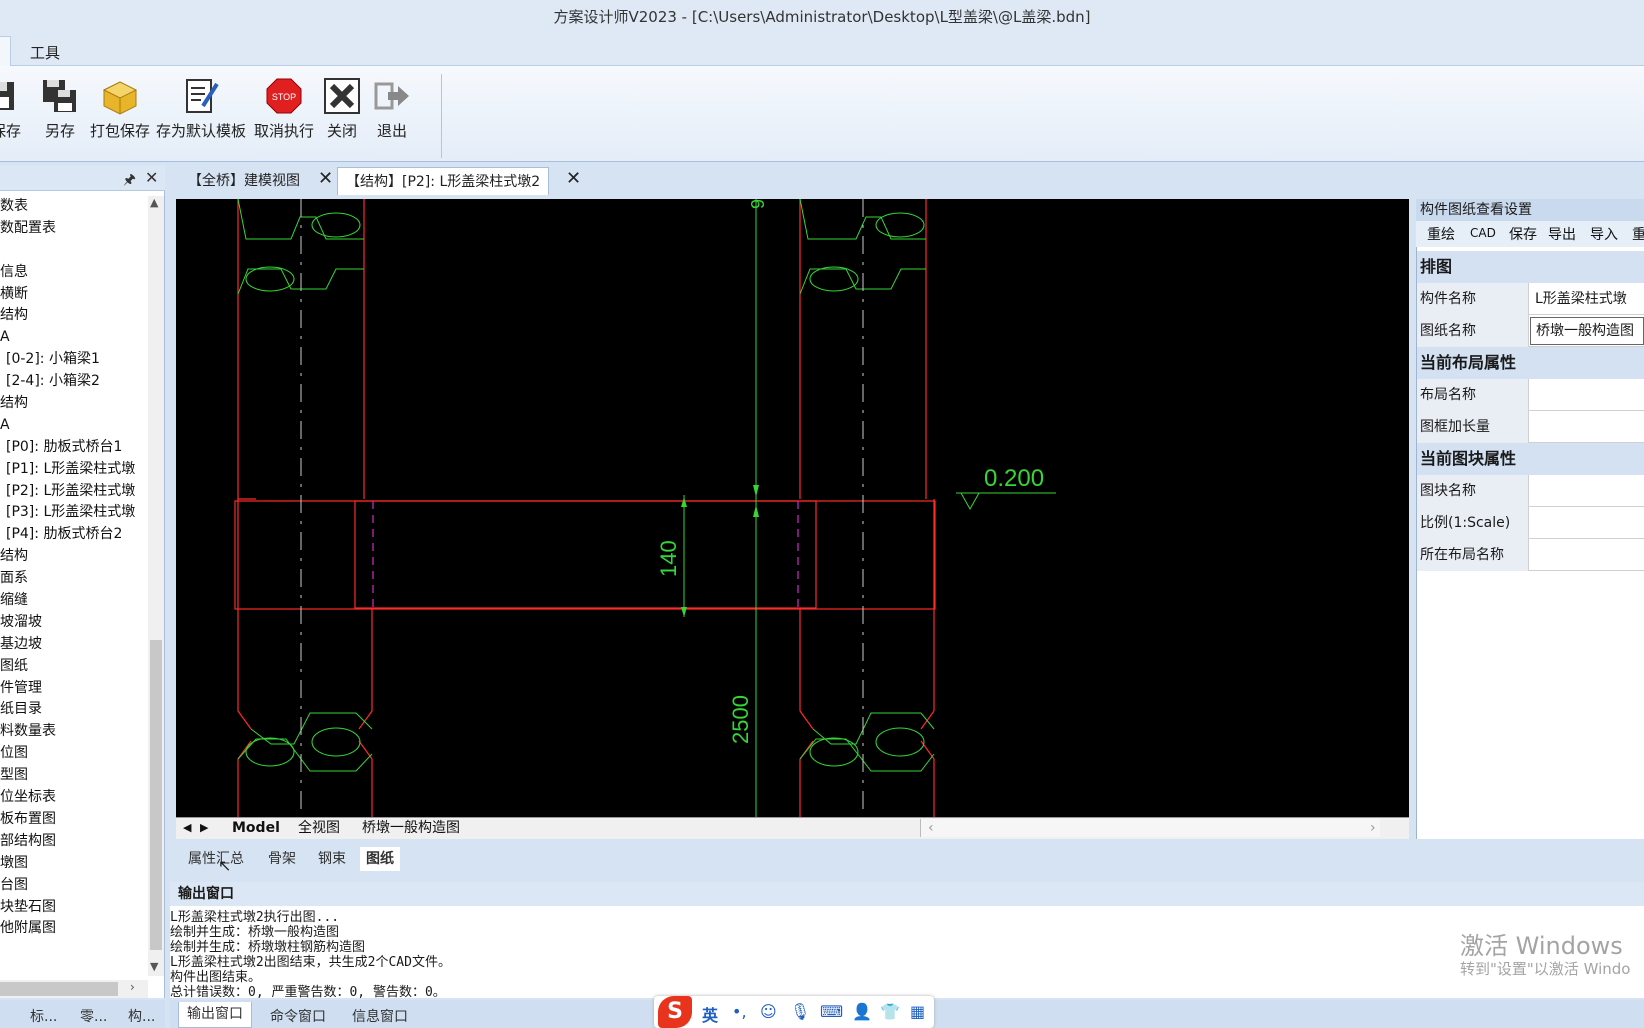 The image size is (1644, 1028). Describe the element at coordinates (74, 273) in the screenshot. I see `tree-item: 信息` at that location.